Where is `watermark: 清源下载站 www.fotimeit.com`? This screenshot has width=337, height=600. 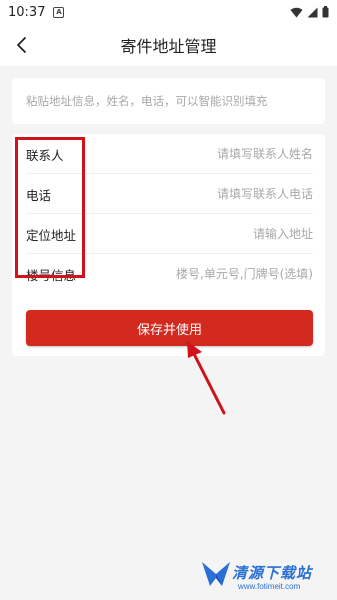 watermark: 清源下载站 www.fotimeit.com is located at coordinates (266, 576).